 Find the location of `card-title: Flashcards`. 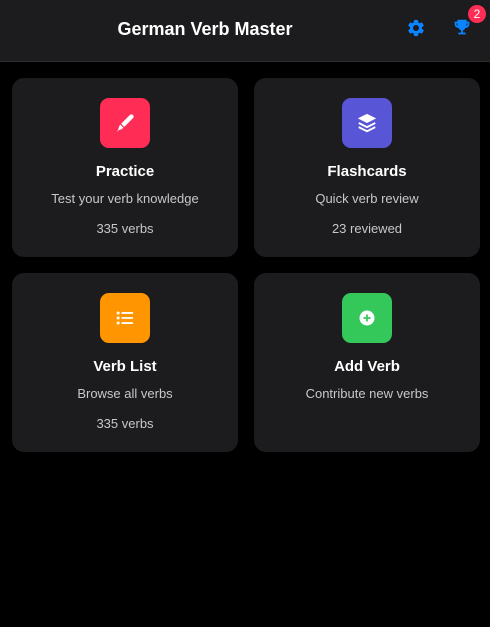

card-title: Flashcards is located at coordinates (367, 171).